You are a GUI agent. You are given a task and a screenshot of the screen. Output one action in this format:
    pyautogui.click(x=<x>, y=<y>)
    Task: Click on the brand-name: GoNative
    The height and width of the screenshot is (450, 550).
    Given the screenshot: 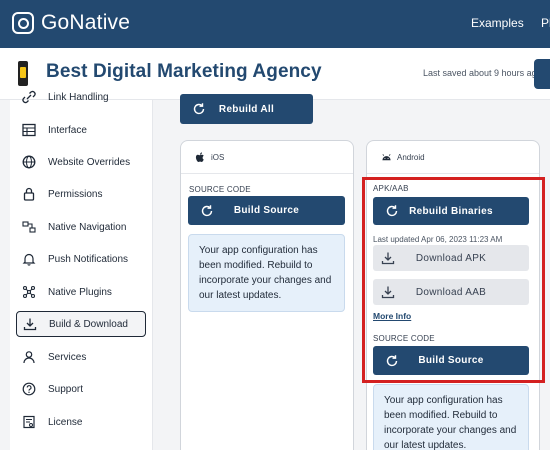 What is the action you would take?
    pyautogui.click(x=86, y=22)
    